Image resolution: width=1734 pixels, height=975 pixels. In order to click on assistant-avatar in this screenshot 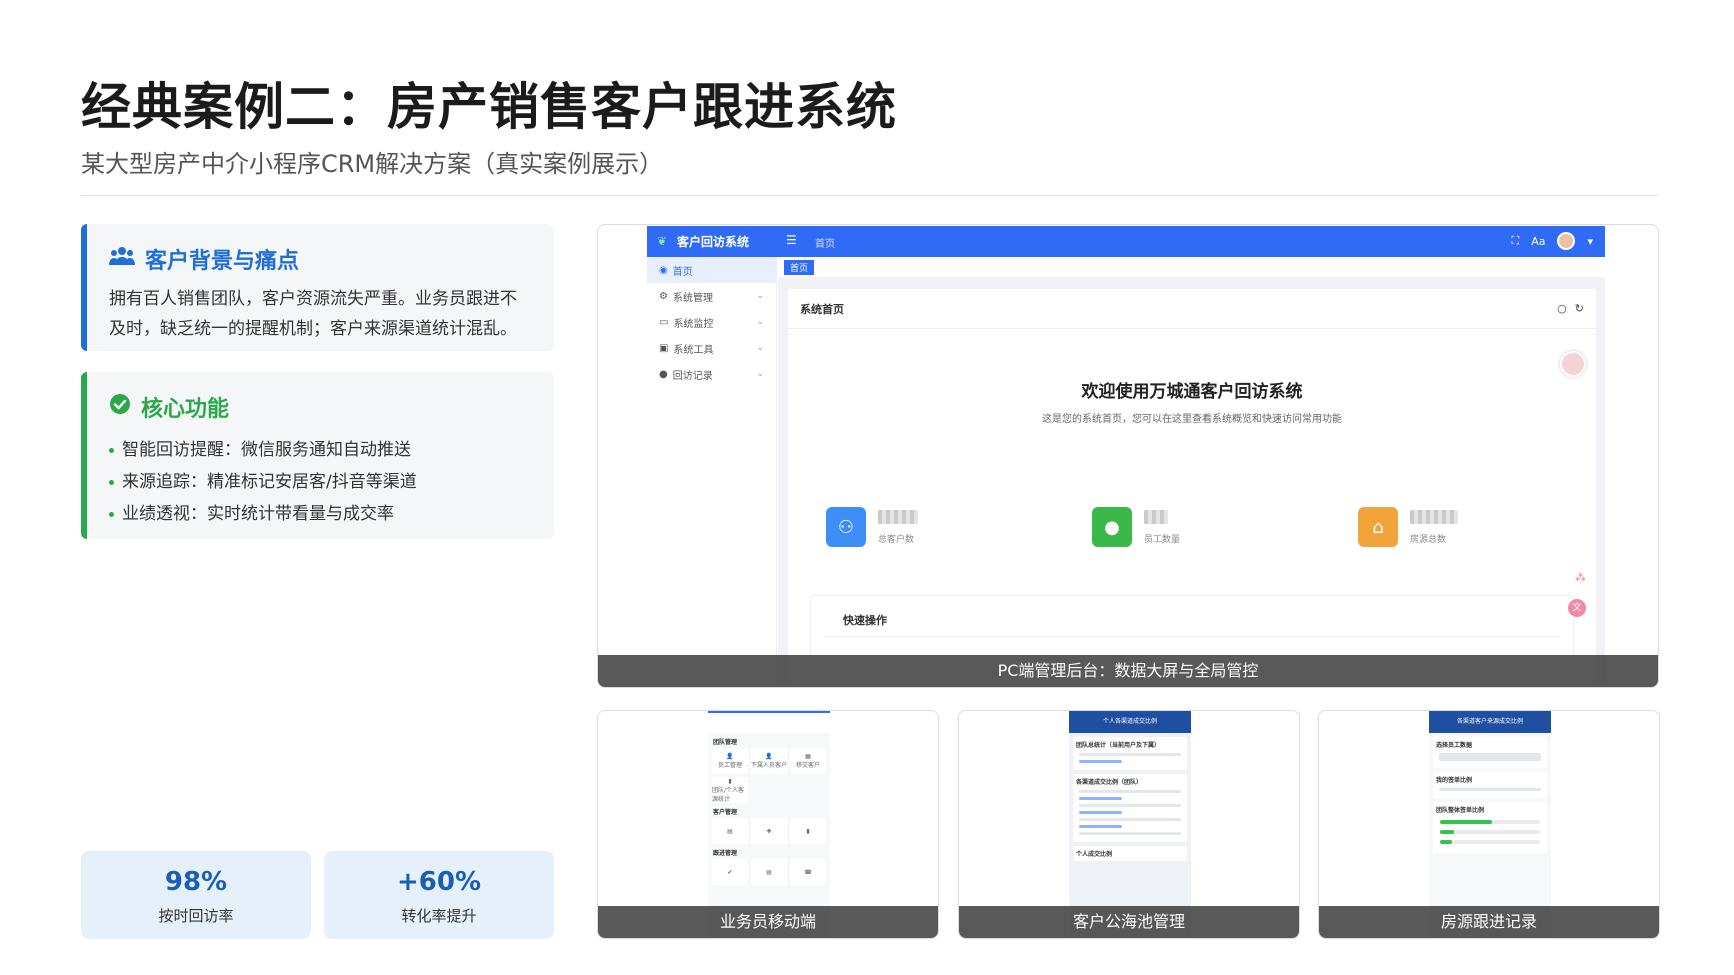, I will do `click(1573, 364)`.